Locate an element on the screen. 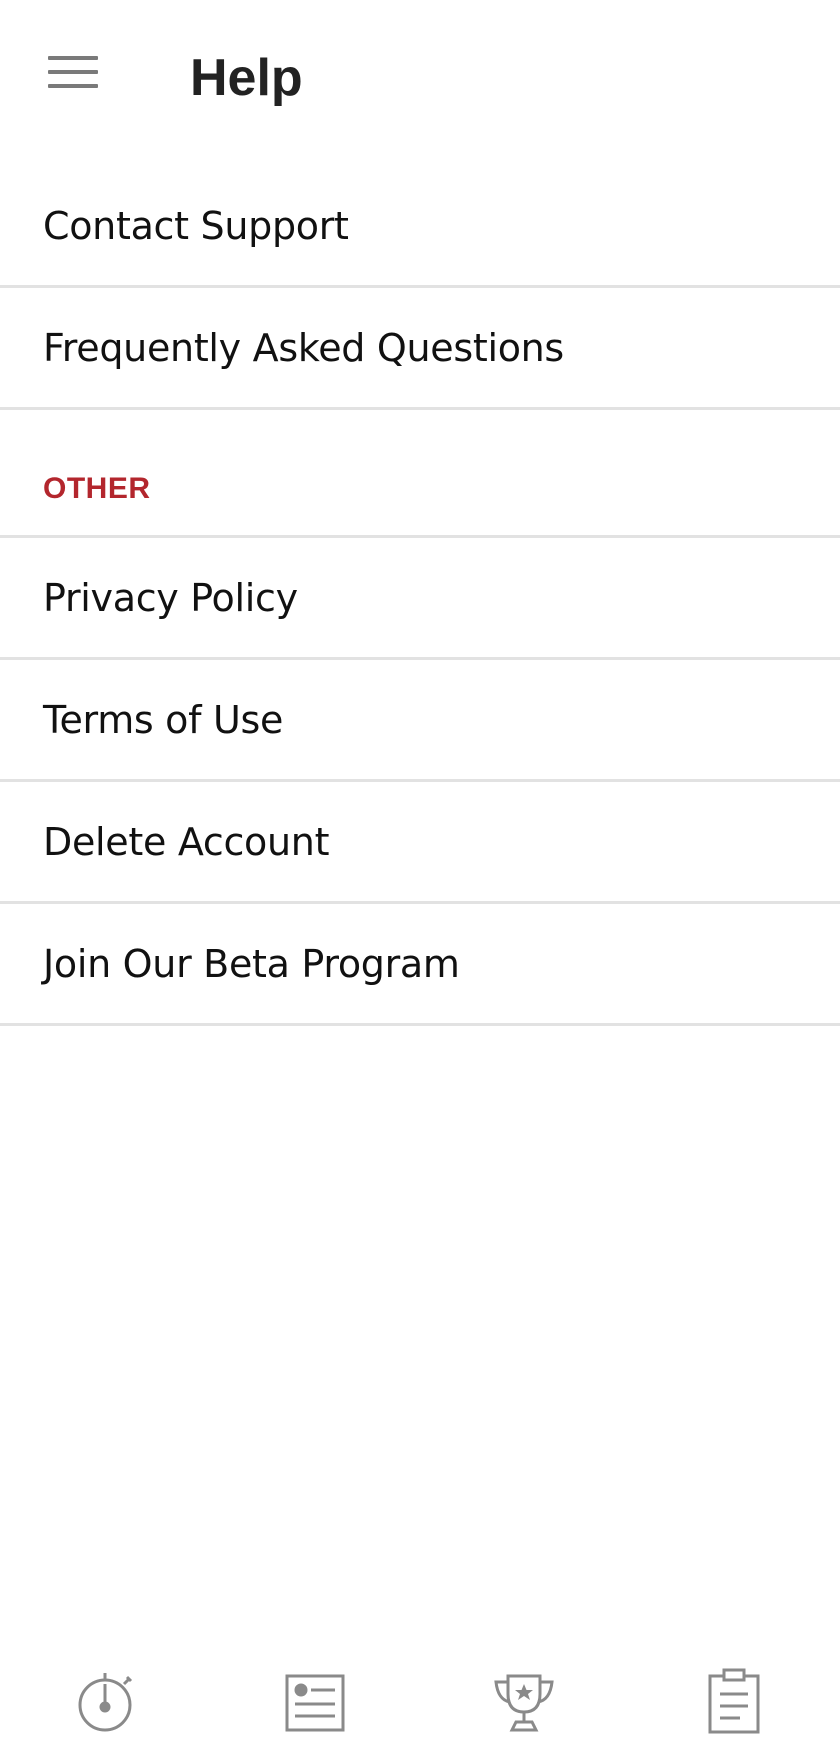 The width and height of the screenshot is (840, 1756). privacy-policy-label: Privacy Policy is located at coordinates (170, 597).